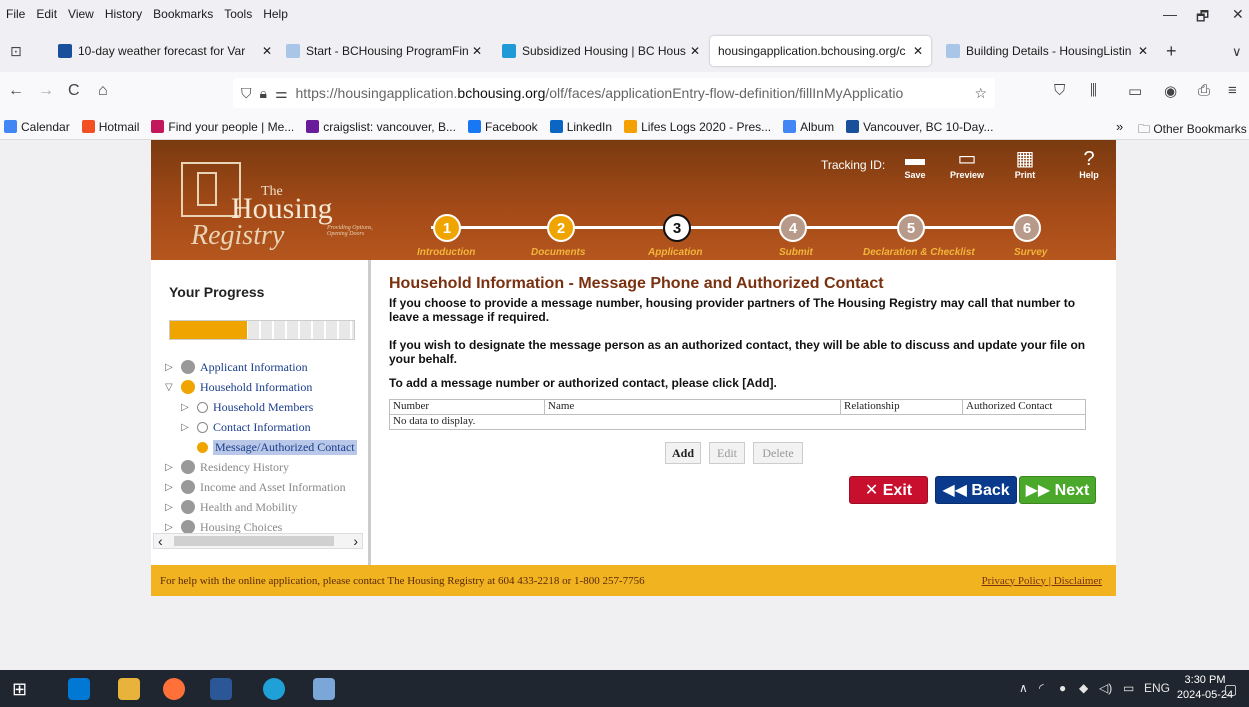 The height and width of the screenshot is (707, 1249). What do you see at coordinates (1119, 126) in the screenshot?
I see `bookmarks-overflow-icon: »` at bounding box center [1119, 126].